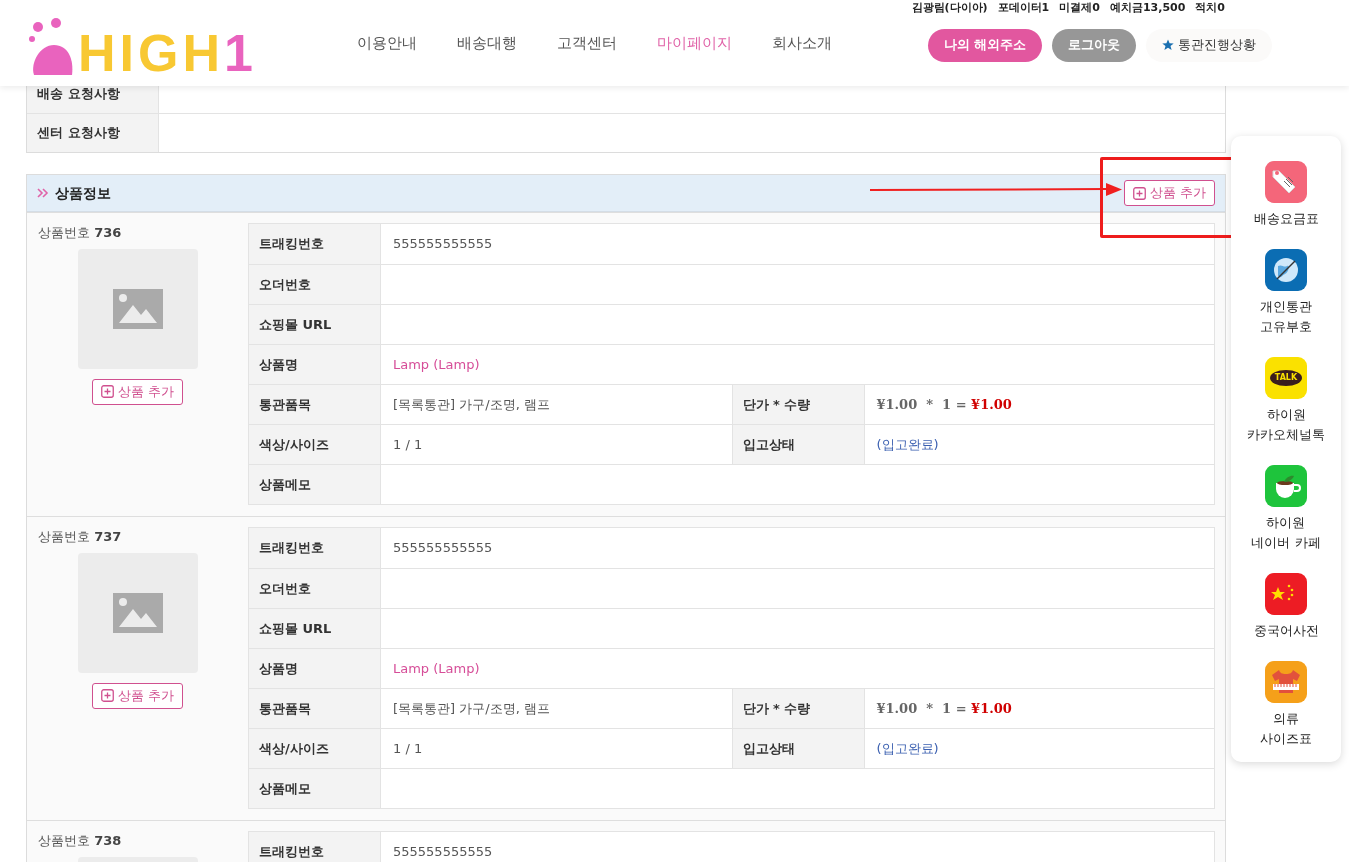 This screenshot has width=1349, height=862. Describe the element at coordinates (586, 43) in the screenshot. I see `nav-link: 고객센터` at that location.